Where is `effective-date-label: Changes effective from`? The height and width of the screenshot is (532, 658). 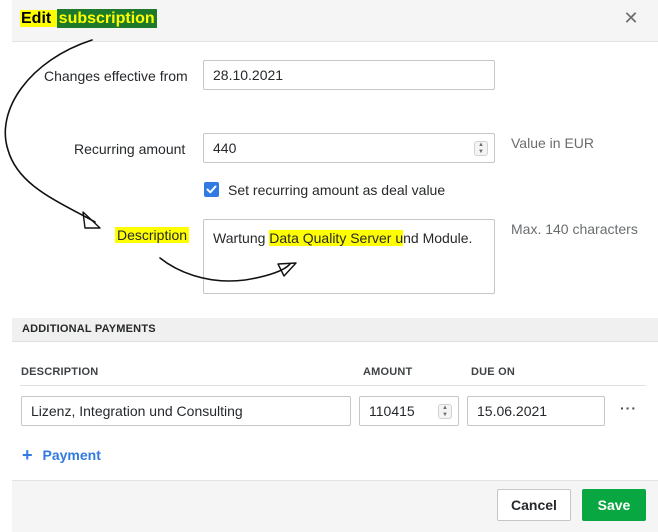 effective-date-label: Changes effective from is located at coordinates (116, 76).